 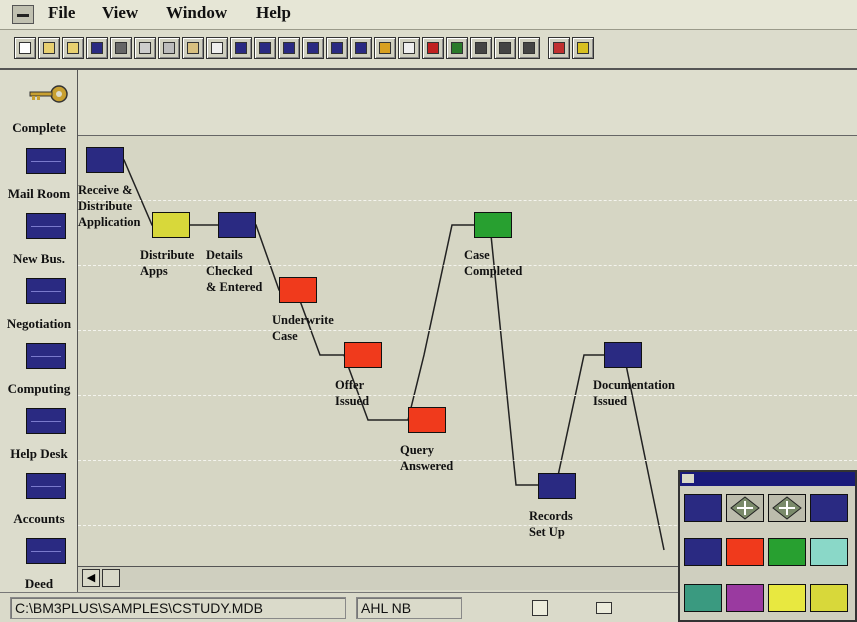 What do you see at coordinates (234, 271) in the screenshot?
I see `process-node-label: Details Checked & Entered` at bounding box center [234, 271].